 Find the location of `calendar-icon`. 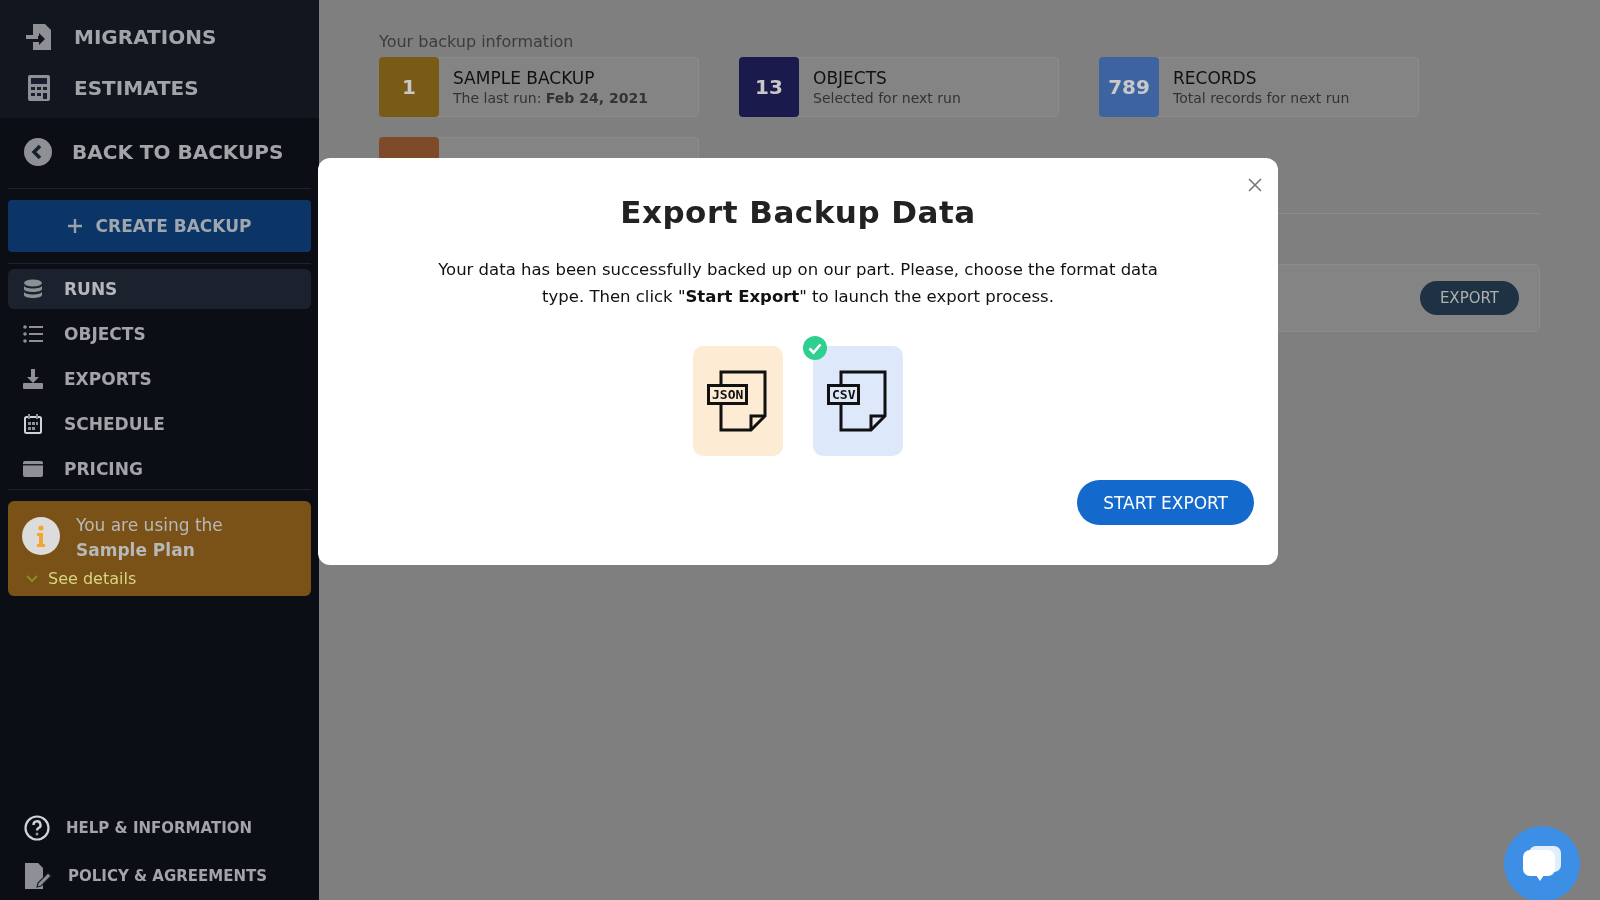

calendar-icon is located at coordinates (33, 424).